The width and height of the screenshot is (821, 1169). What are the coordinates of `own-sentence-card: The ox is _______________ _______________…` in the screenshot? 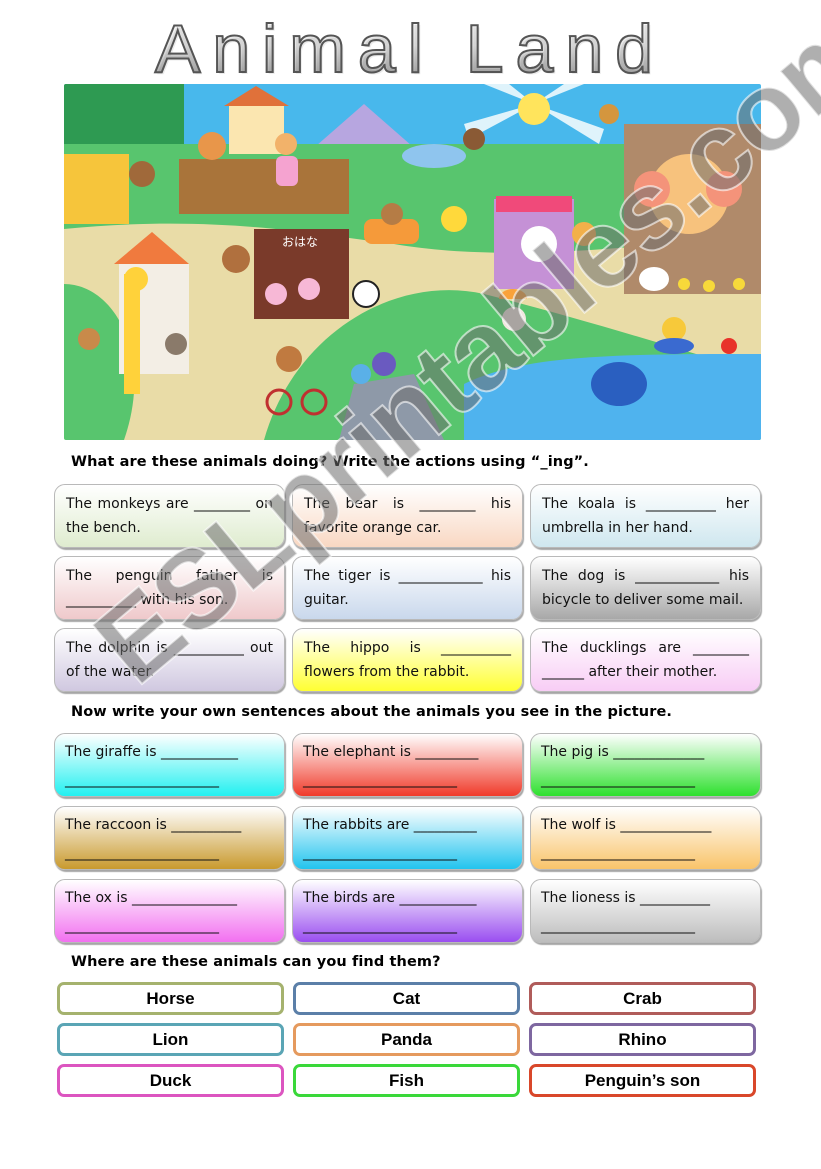 It's located at (169, 911).